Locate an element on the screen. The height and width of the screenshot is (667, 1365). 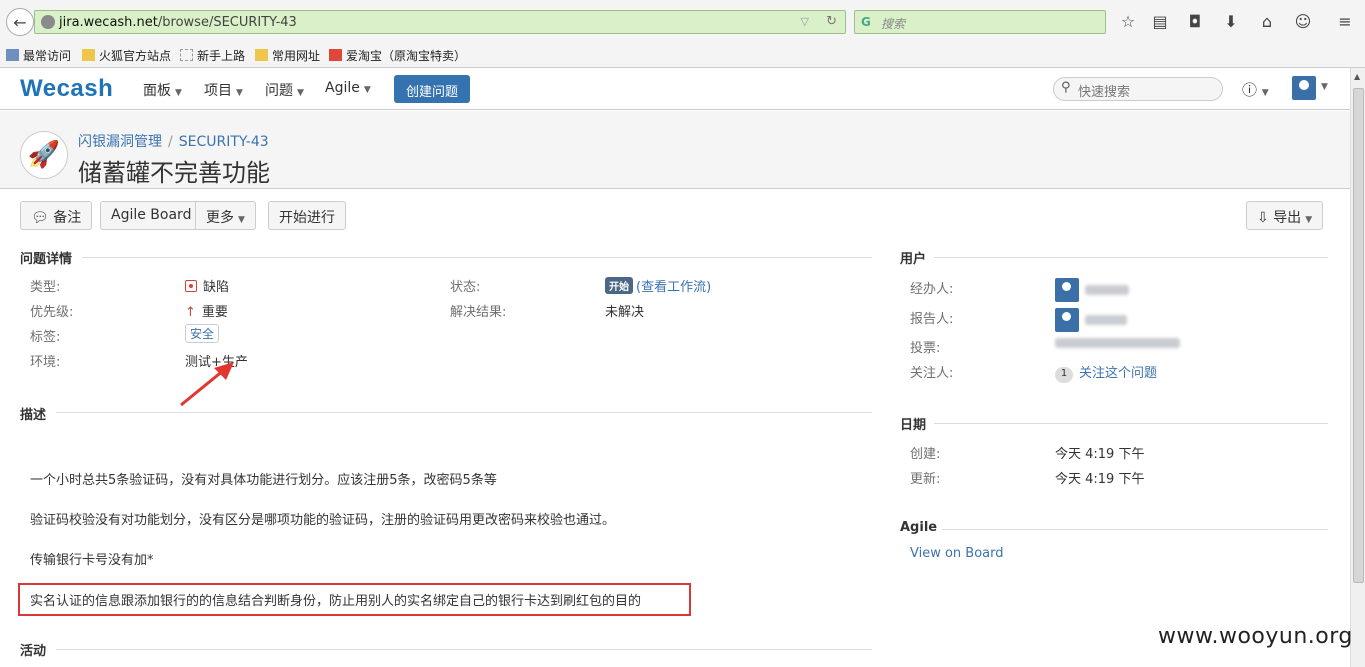
pocket-icon: ◘ is located at coordinates (1195, 21).